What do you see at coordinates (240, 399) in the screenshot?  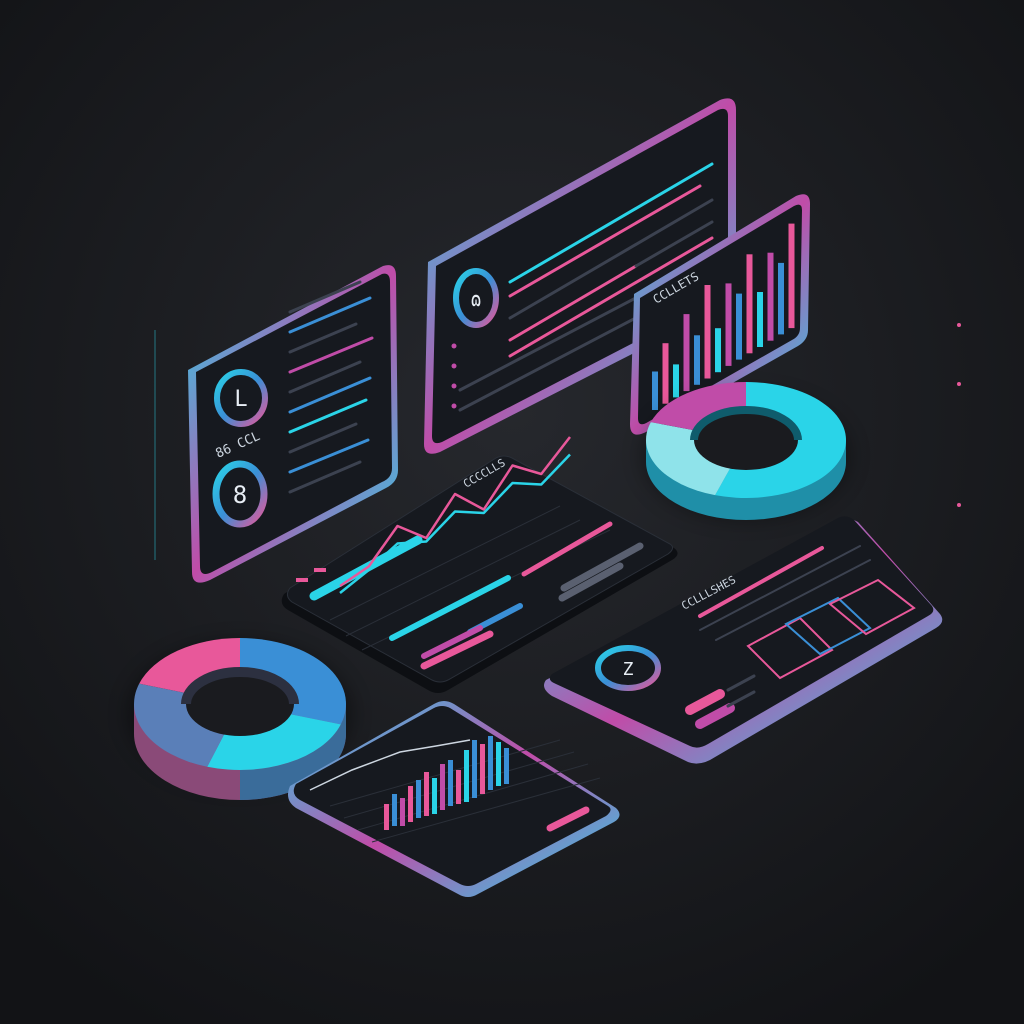 I see `gauge-a-glyph: L` at bounding box center [240, 399].